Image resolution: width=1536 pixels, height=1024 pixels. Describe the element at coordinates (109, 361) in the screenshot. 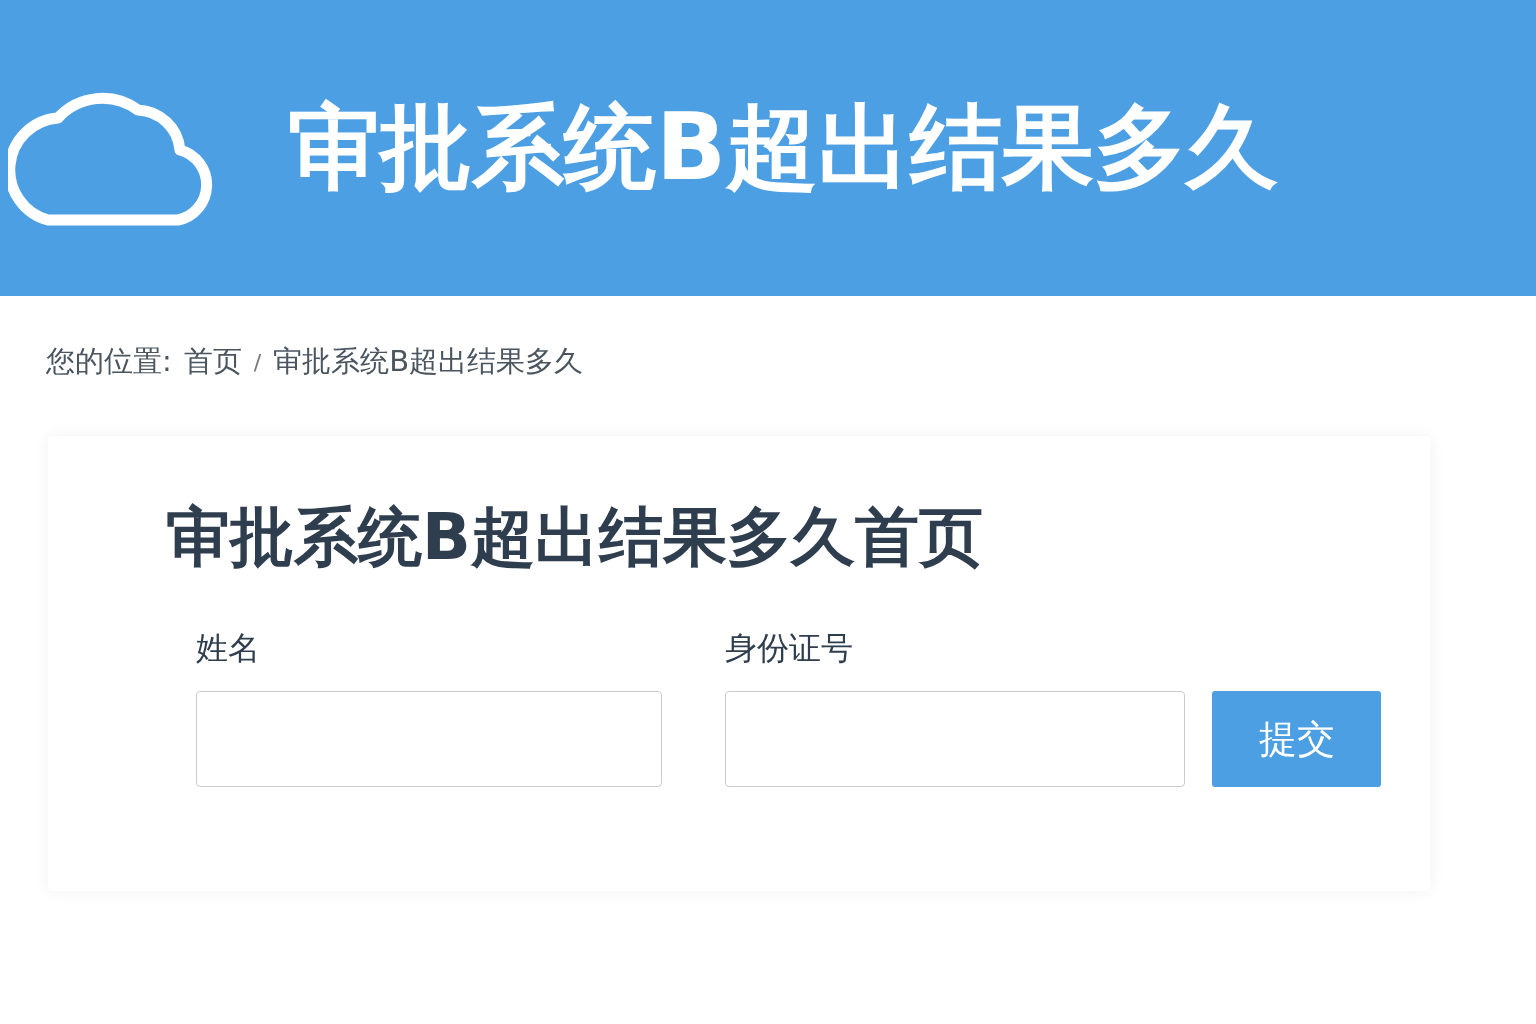

I see `breadcrumb-label: 您的位置:` at that location.